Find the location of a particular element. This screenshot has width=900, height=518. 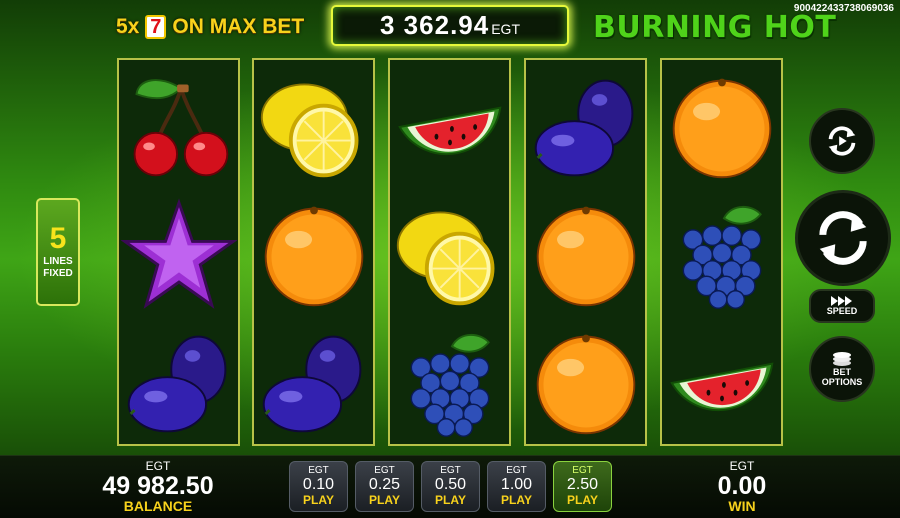

bet-value: 1.00 is located at coordinates (516, 484).